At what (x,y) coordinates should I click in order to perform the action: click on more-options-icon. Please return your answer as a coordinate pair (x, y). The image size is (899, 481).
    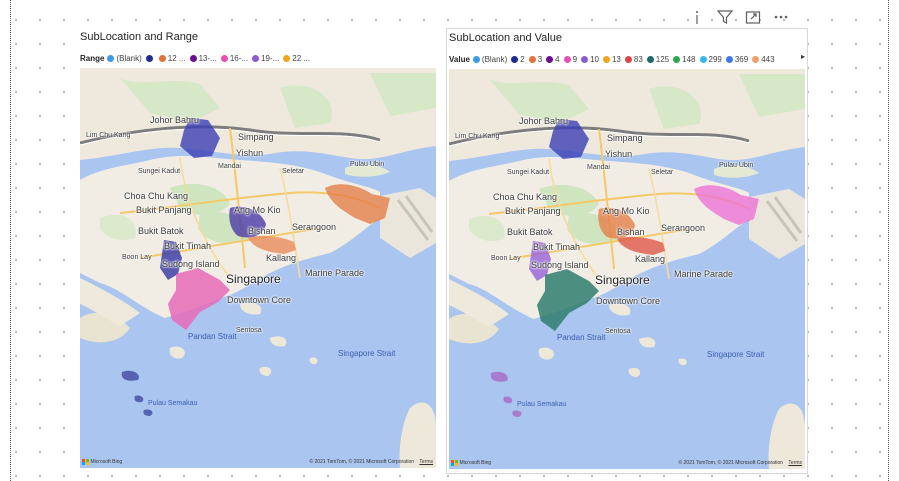
    Looking at the image, I should click on (781, 17).